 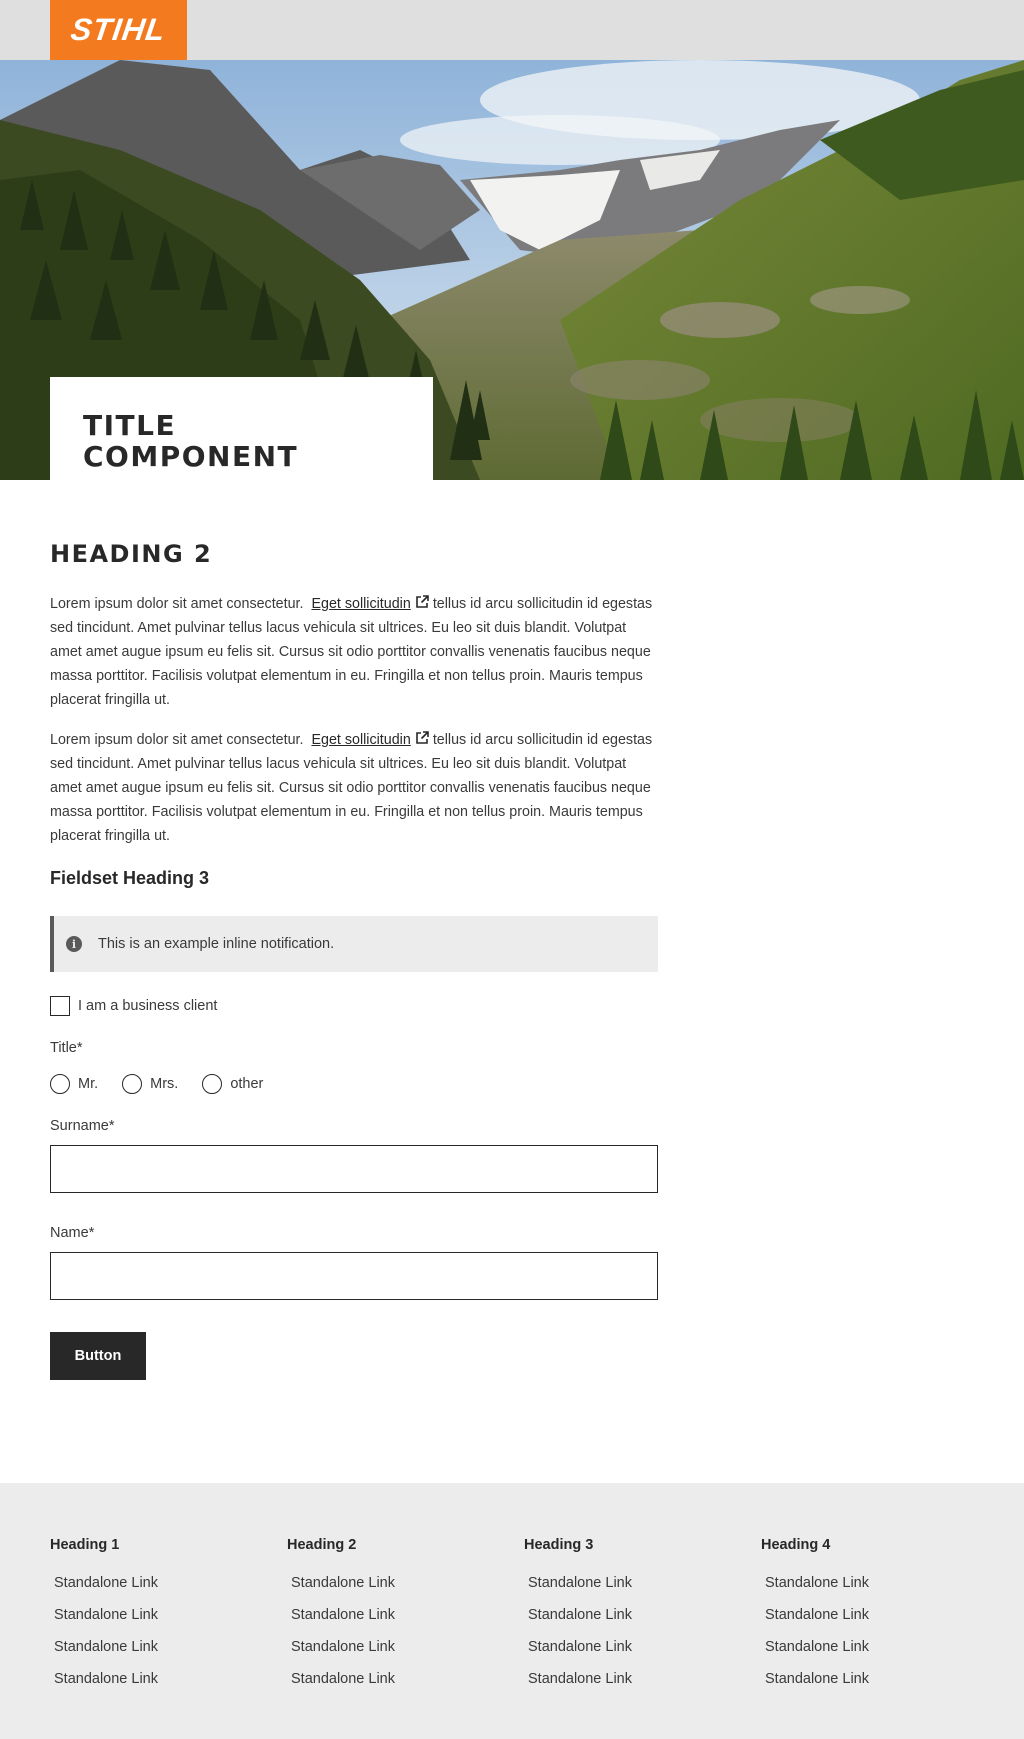 What do you see at coordinates (559, 1545) in the screenshot?
I see `footer-heading: Heading 3` at bounding box center [559, 1545].